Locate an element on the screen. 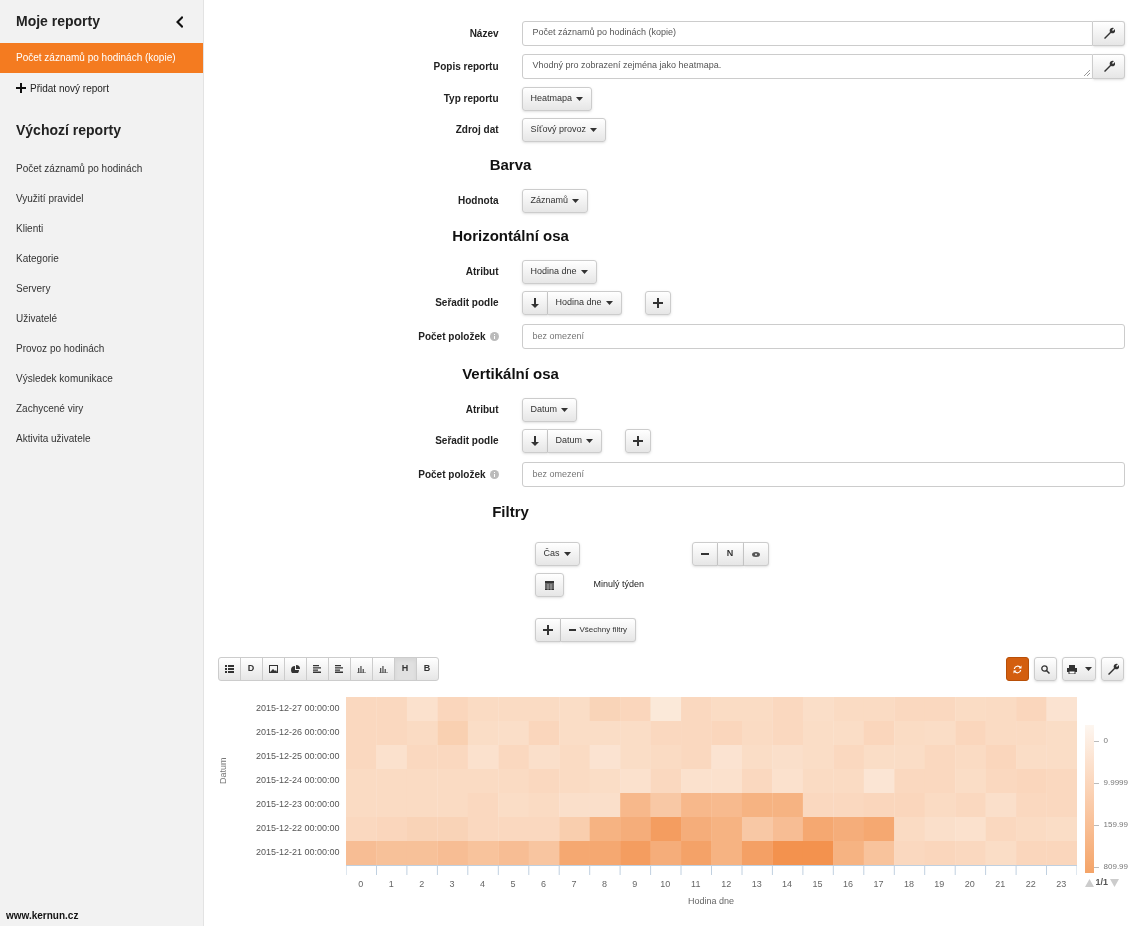 Image resolution: width=1128 pixels, height=926 pixels. triangle-up-icon is located at coordinates (1089, 882).